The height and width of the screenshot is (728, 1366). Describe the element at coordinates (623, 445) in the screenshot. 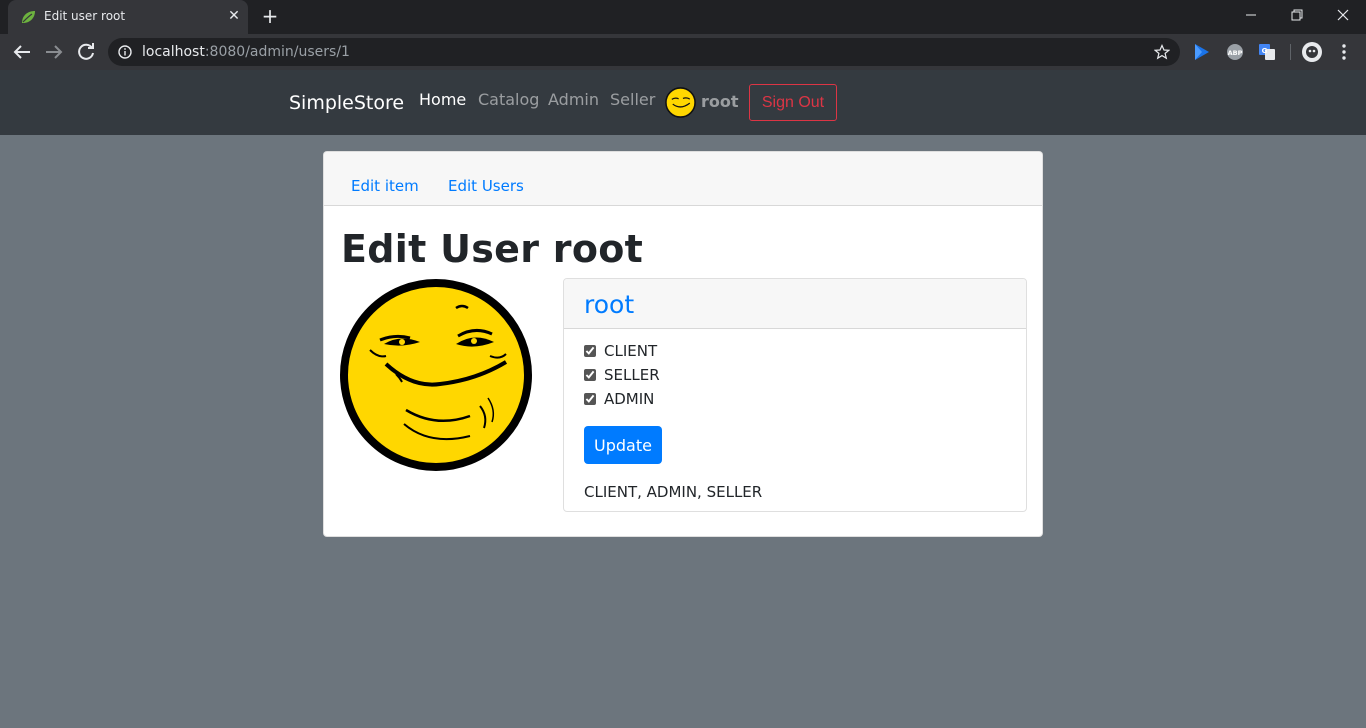

I see `update-button: Update` at that location.